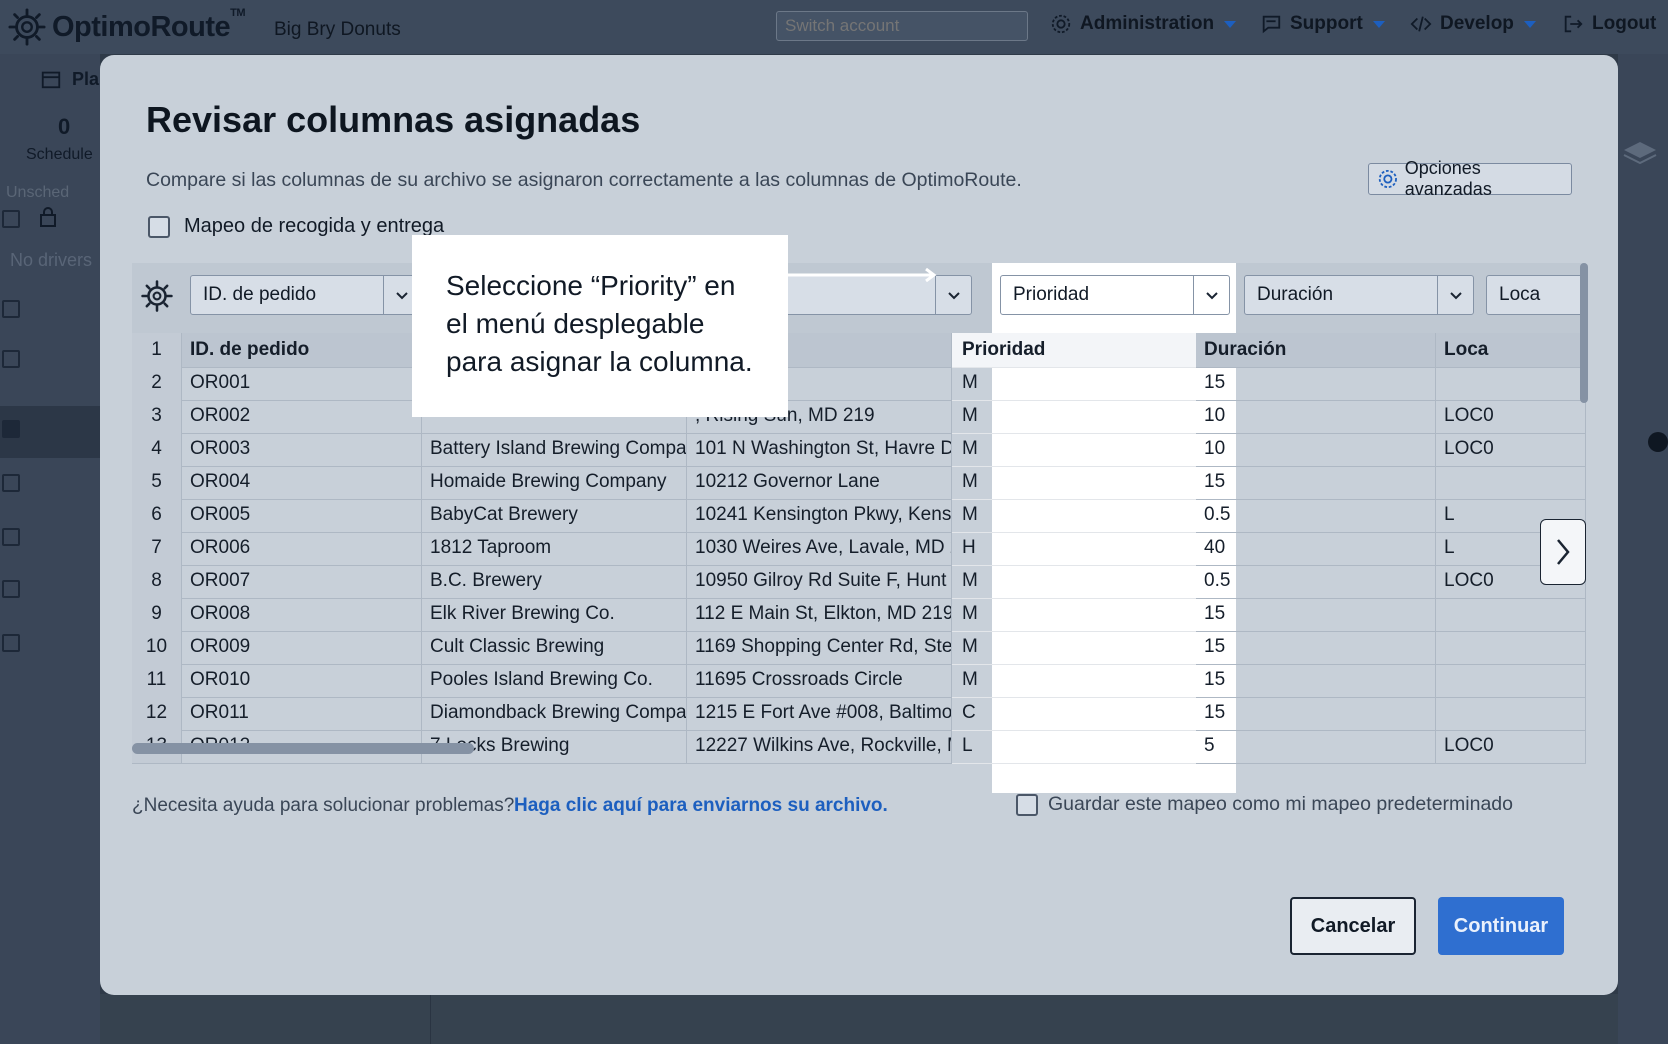 Image resolution: width=1668 pixels, height=1044 pixels. Describe the element at coordinates (819, 548) in the screenshot. I see `table-cell: 1030 Weires Ave, Lavale, MD 215` at that location.